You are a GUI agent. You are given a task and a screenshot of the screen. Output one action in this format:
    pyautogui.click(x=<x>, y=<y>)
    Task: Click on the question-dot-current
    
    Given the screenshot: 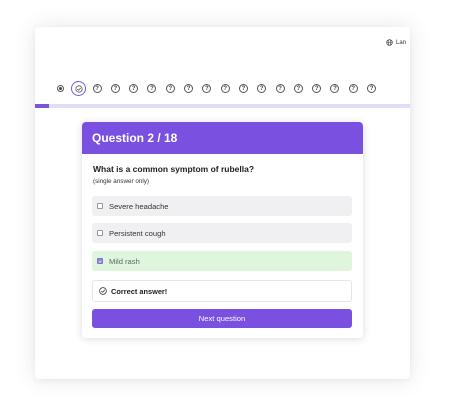 What is the action you would take?
    pyautogui.click(x=79, y=88)
    